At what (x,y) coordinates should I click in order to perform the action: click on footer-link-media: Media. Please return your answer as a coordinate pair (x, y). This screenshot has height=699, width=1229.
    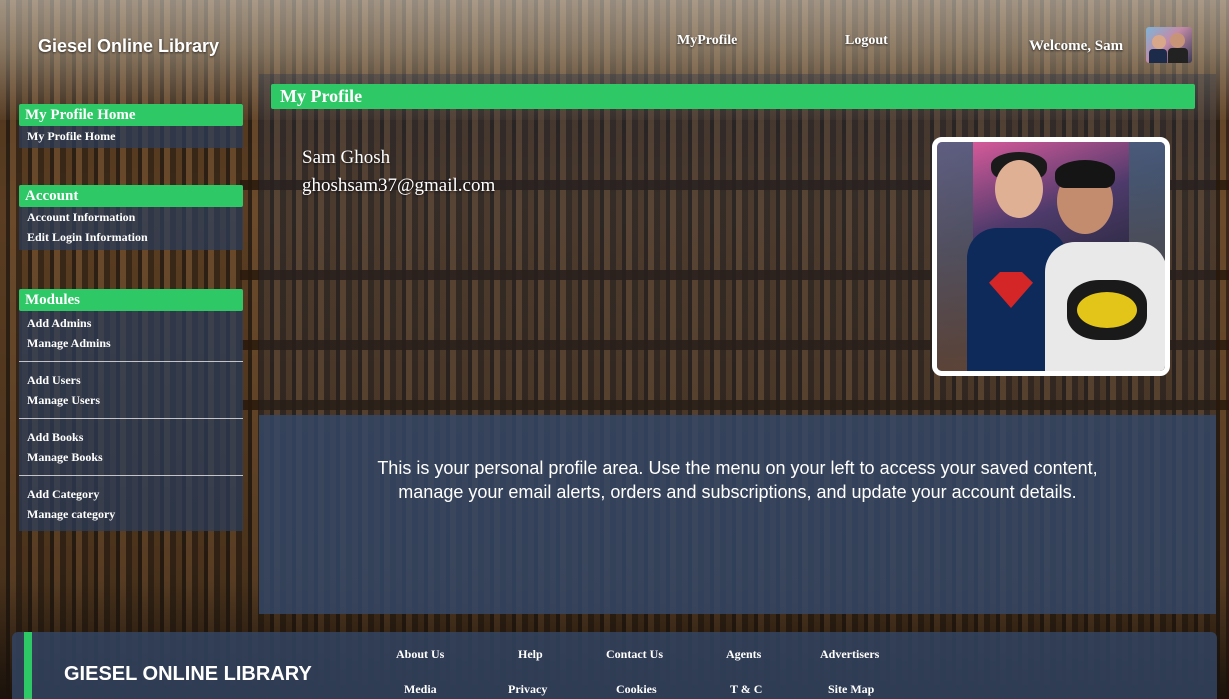
    Looking at the image, I should click on (420, 689).